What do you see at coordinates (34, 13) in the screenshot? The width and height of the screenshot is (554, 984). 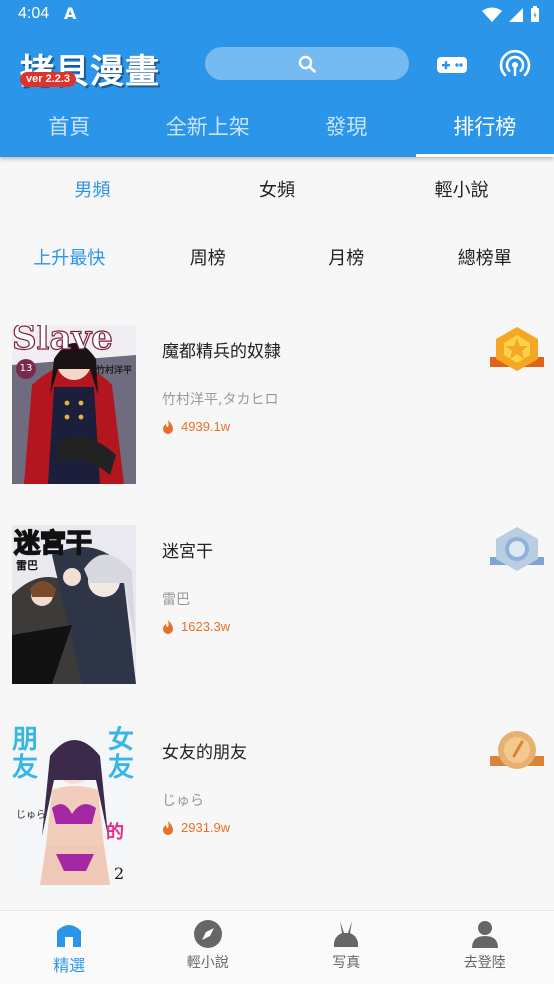 I see `status-time: 4:04` at bounding box center [34, 13].